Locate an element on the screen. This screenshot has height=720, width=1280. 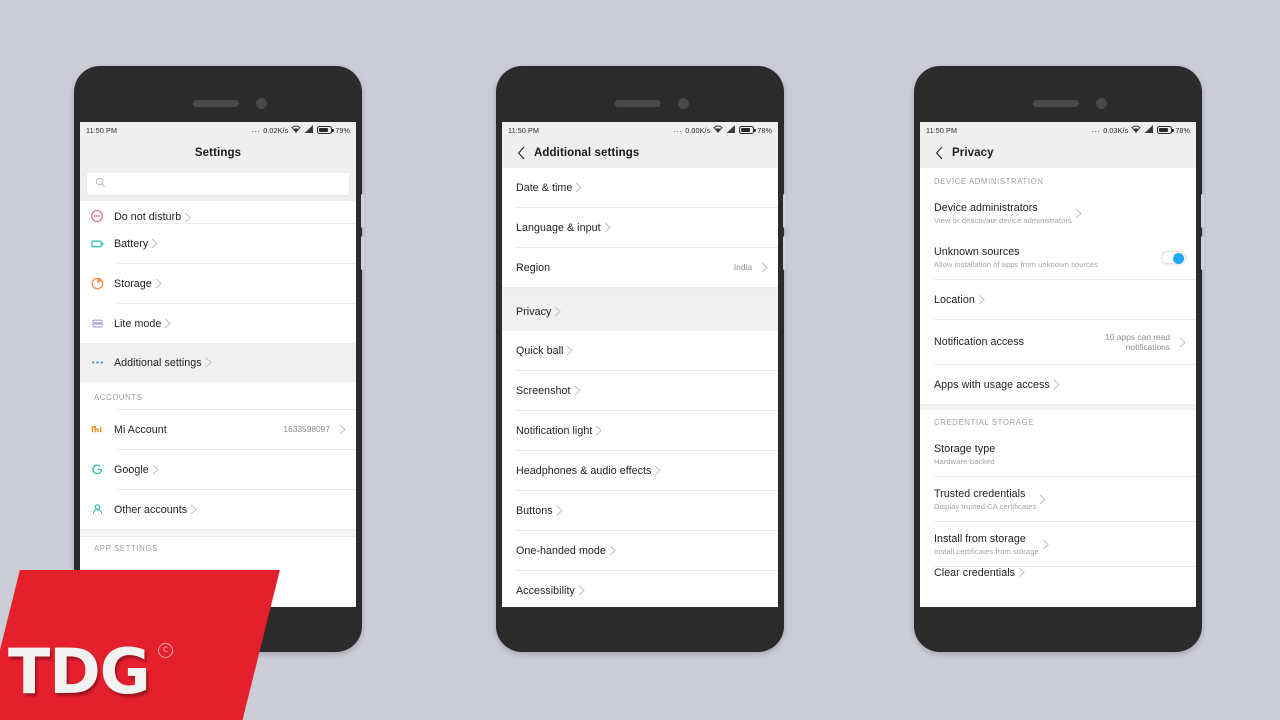
list-item-mi-account: Mi Account 1633598097 is located at coordinates (218, 429).